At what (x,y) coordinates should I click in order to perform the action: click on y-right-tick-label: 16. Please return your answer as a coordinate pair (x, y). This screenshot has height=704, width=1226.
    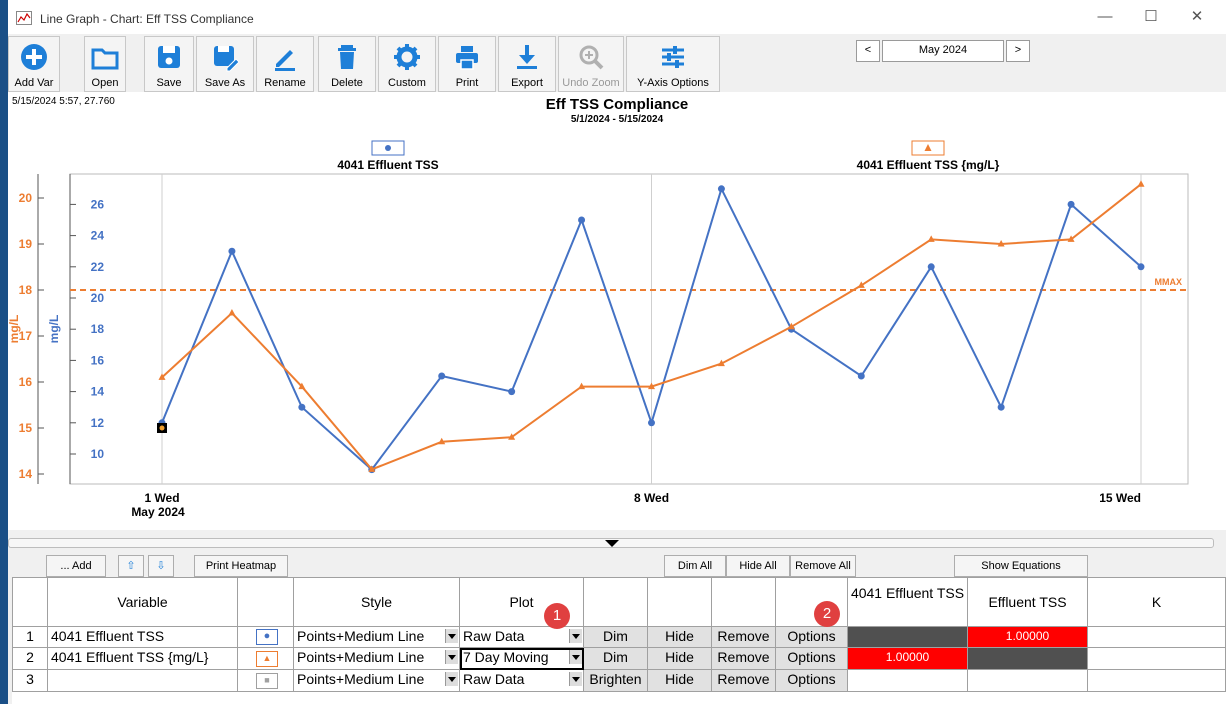
    Looking at the image, I should click on (98, 360).